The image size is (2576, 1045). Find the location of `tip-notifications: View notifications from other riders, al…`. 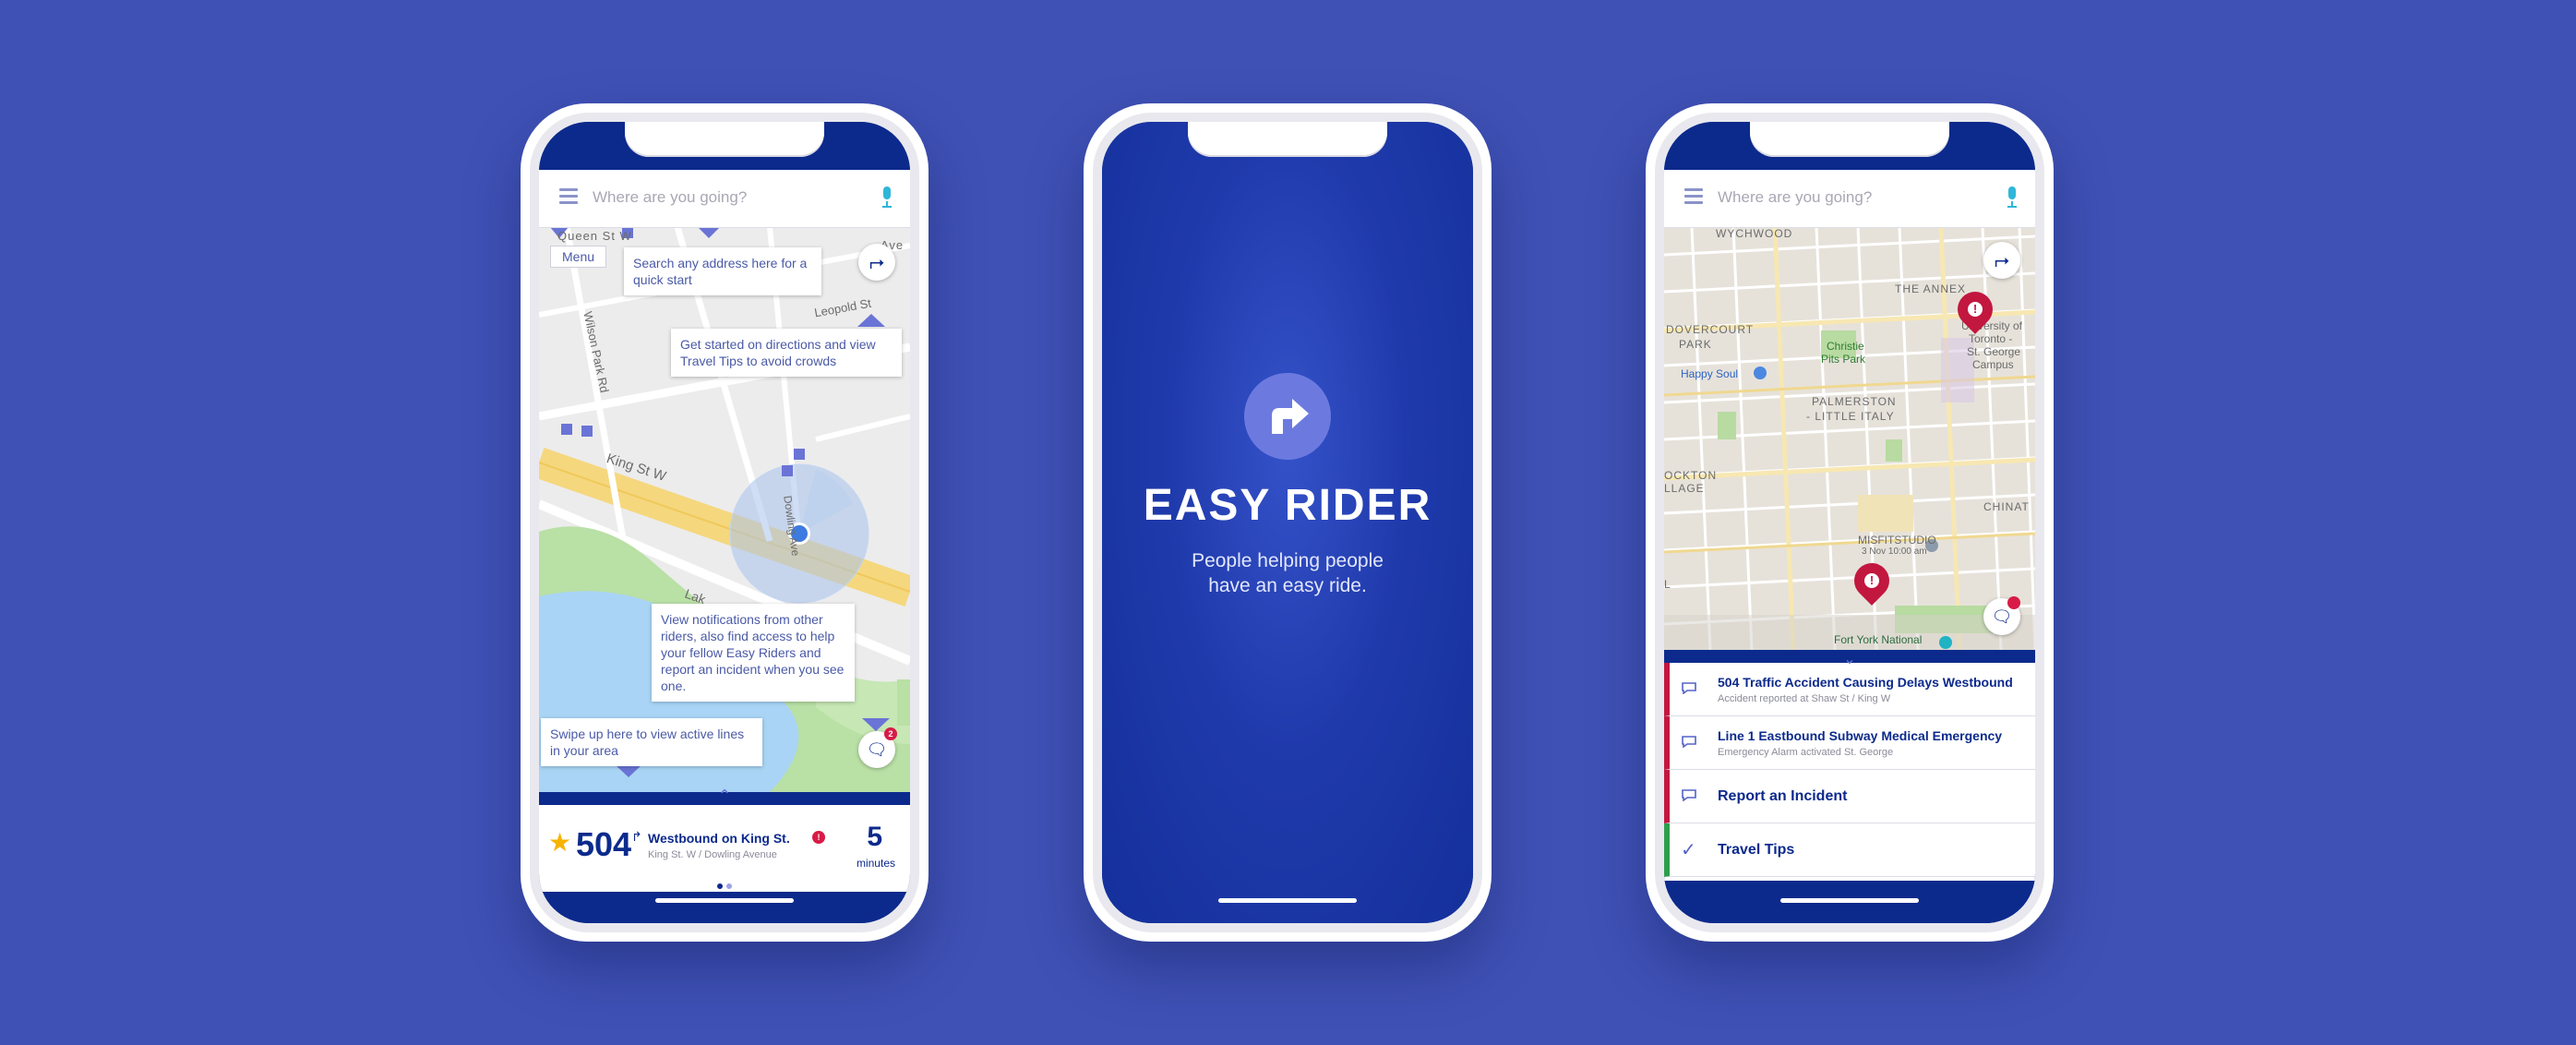

tip-notifications: View notifications from other riders, al… is located at coordinates (754, 653).